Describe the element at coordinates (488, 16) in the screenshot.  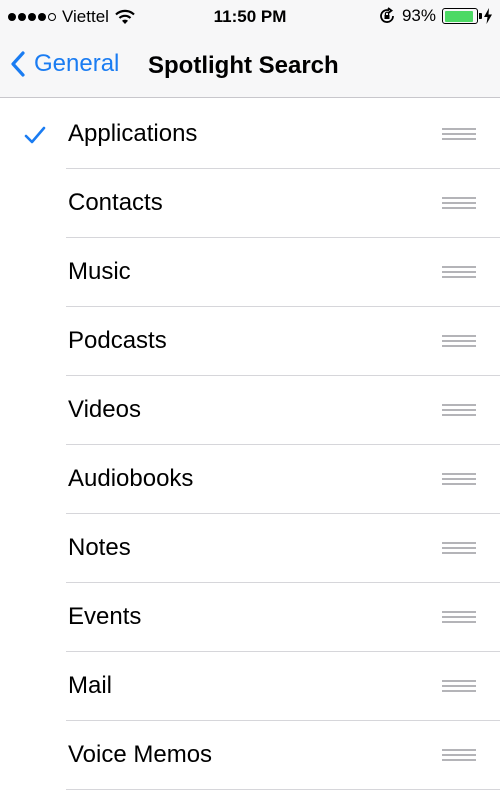
I see `charging-bolt-icon` at that location.